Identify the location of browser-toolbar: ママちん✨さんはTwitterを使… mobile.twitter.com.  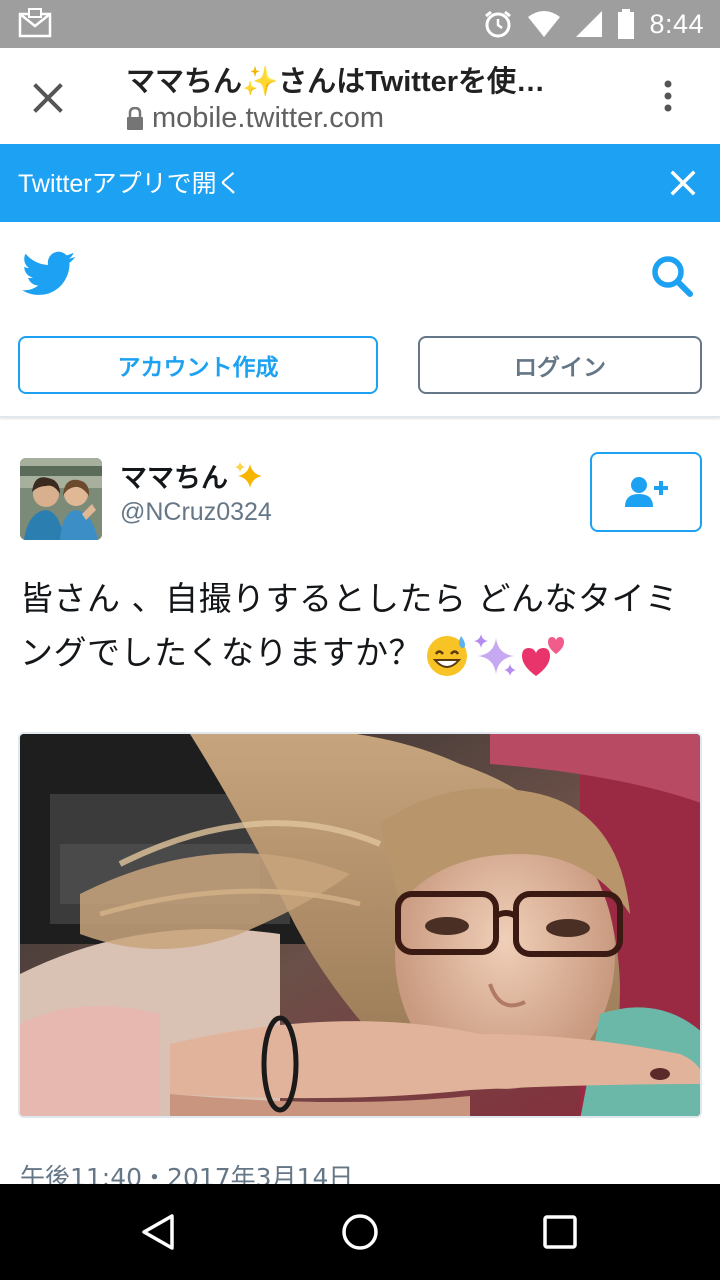
(360, 96).